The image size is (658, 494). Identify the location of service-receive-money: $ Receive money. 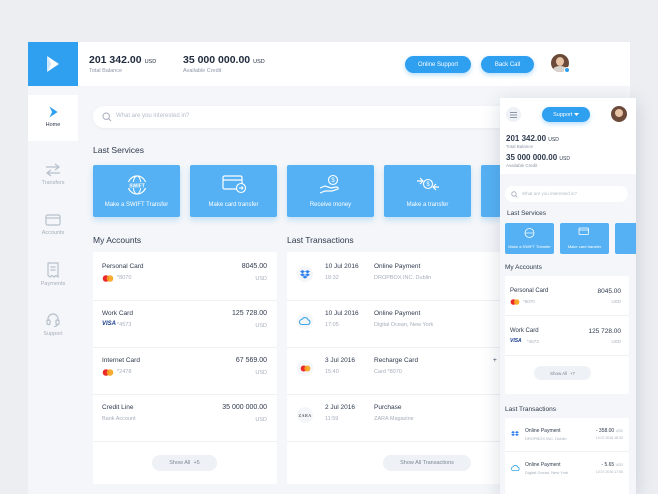
(330, 191).